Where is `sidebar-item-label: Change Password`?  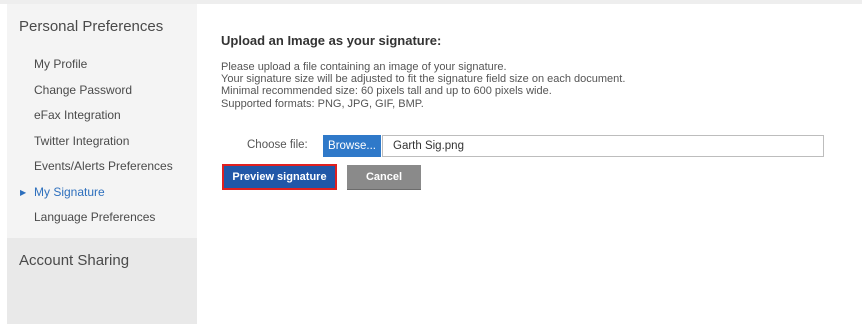 sidebar-item-label: Change Password is located at coordinates (83, 89).